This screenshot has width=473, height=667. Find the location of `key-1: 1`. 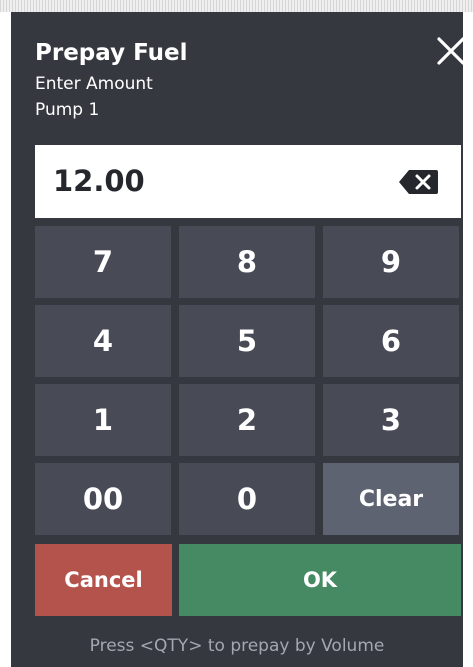

key-1: 1 is located at coordinates (103, 420).